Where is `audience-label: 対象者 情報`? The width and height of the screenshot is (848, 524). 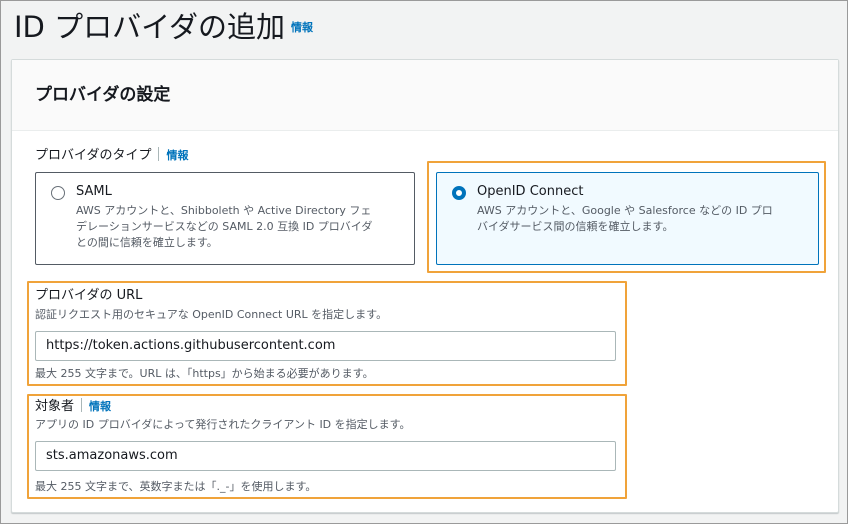 audience-label: 対象者 情報 is located at coordinates (73, 407).